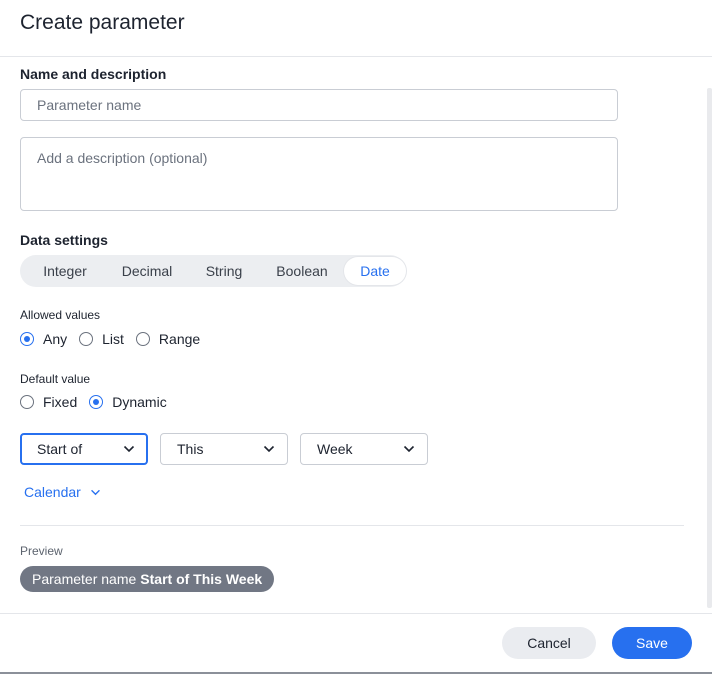  I want to click on period-select-value: Week, so click(335, 449).